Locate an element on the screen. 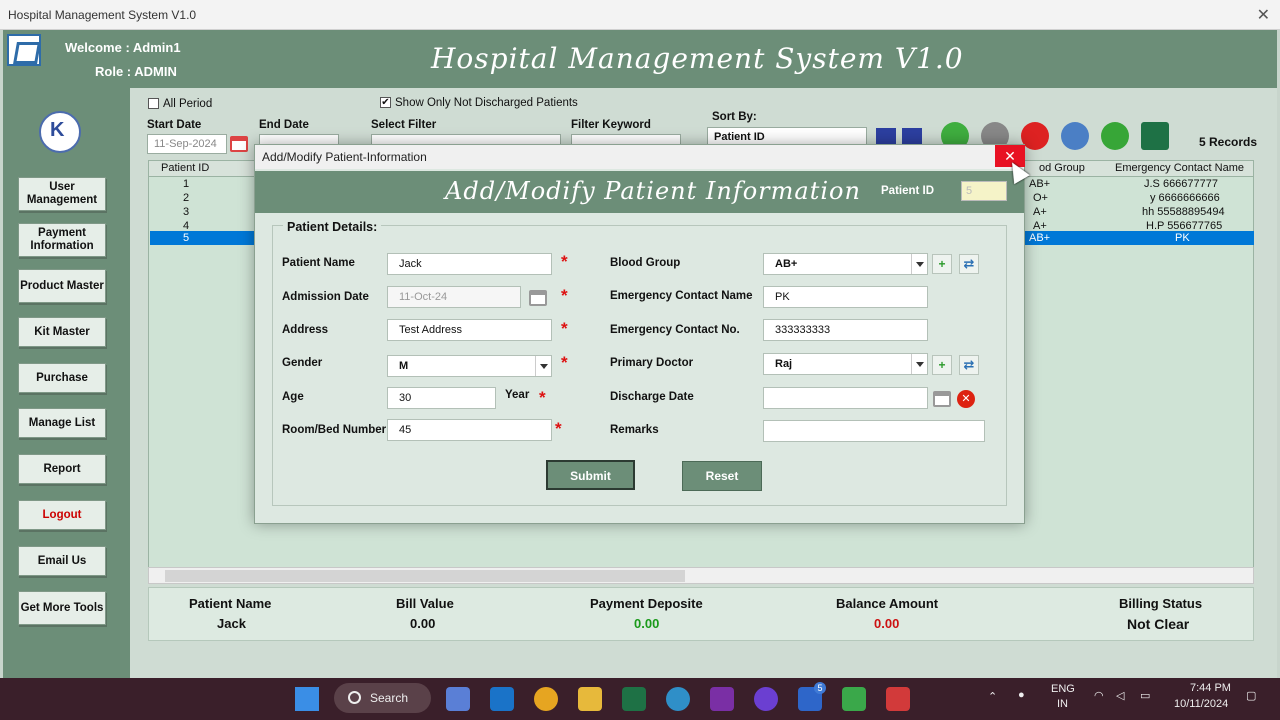  excel-icon is located at coordinates (634, 699).